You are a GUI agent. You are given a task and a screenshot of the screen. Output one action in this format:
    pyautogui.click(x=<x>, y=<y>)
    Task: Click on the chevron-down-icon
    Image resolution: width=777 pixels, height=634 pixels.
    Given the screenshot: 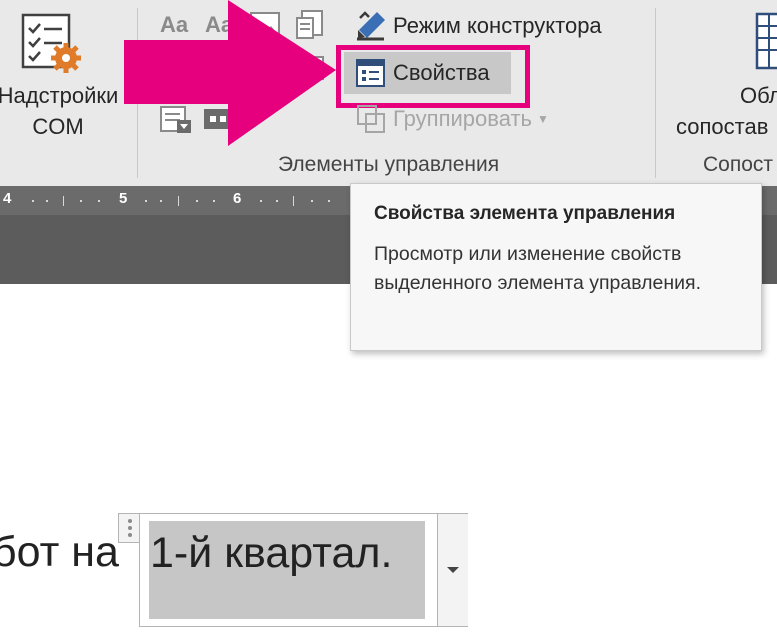 What is the action you would take?
    pyautogui.click(x=453, y=570)
    